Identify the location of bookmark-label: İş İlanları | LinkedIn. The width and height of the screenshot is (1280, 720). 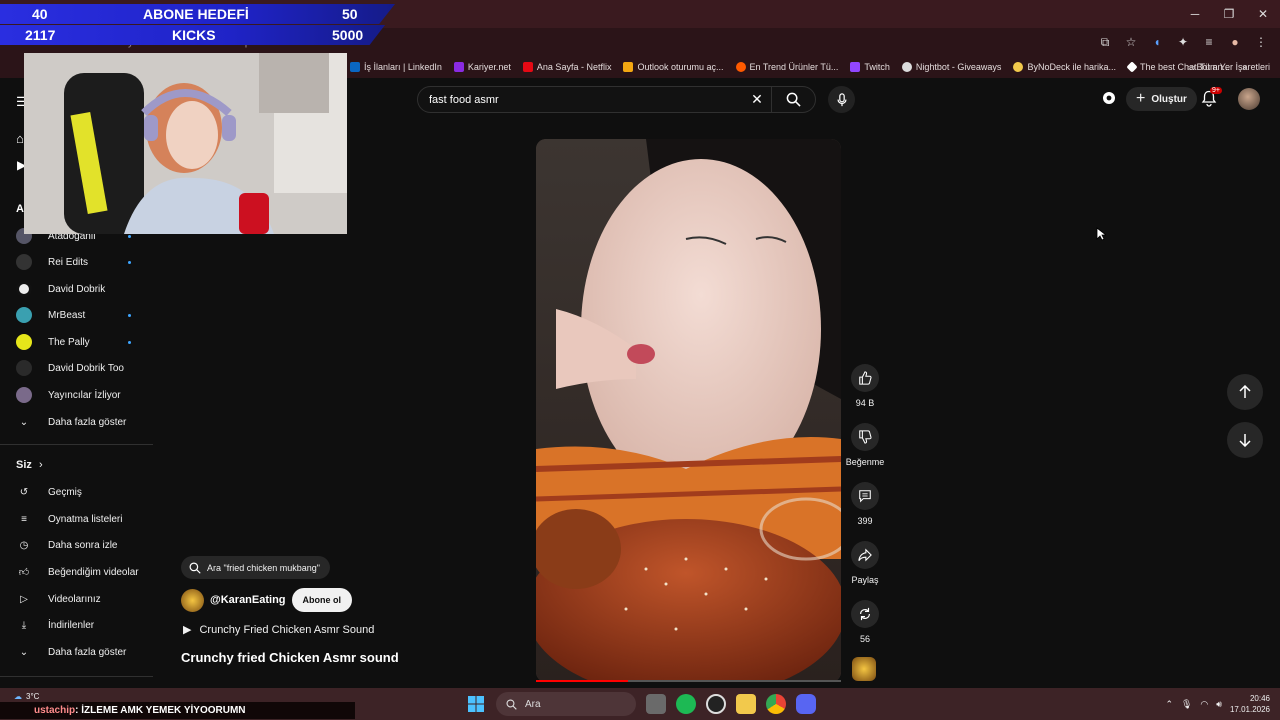
(403, 67).